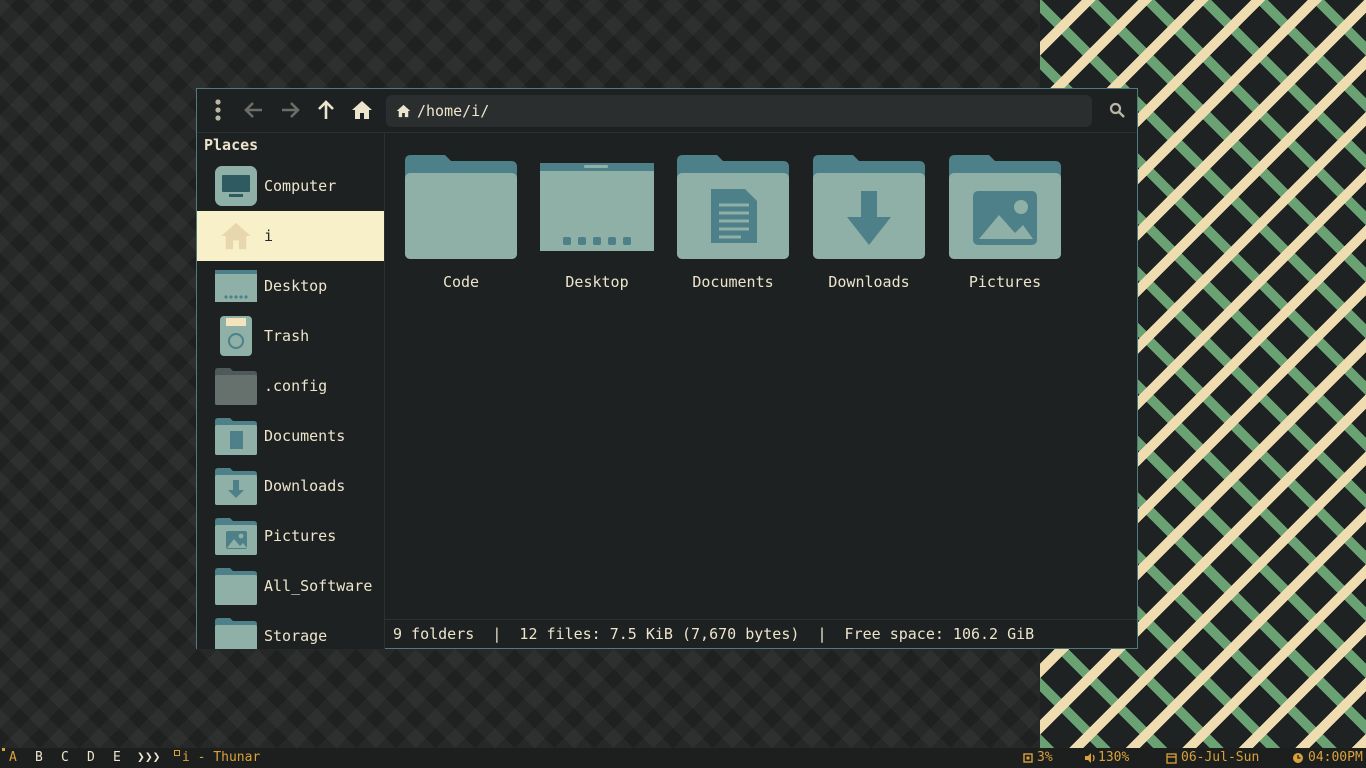 Image resolution: width=1366 pixels, height=768 pixels. I want to click on search-icon, so click(1117, 110).